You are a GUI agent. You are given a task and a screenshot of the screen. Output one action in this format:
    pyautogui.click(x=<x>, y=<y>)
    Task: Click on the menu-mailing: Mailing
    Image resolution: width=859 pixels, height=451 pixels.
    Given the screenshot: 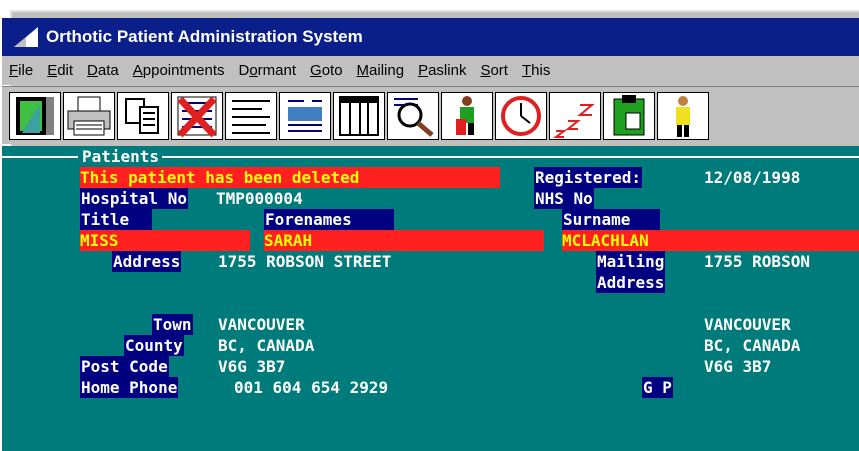 What is the action you would take?
    pyautogui.click(x=381, y=70)
    